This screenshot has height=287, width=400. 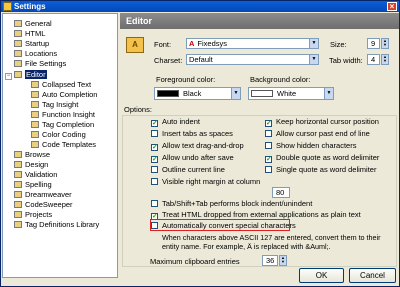 I want to click on tree-item: Validation, so click(x=31, y=174).